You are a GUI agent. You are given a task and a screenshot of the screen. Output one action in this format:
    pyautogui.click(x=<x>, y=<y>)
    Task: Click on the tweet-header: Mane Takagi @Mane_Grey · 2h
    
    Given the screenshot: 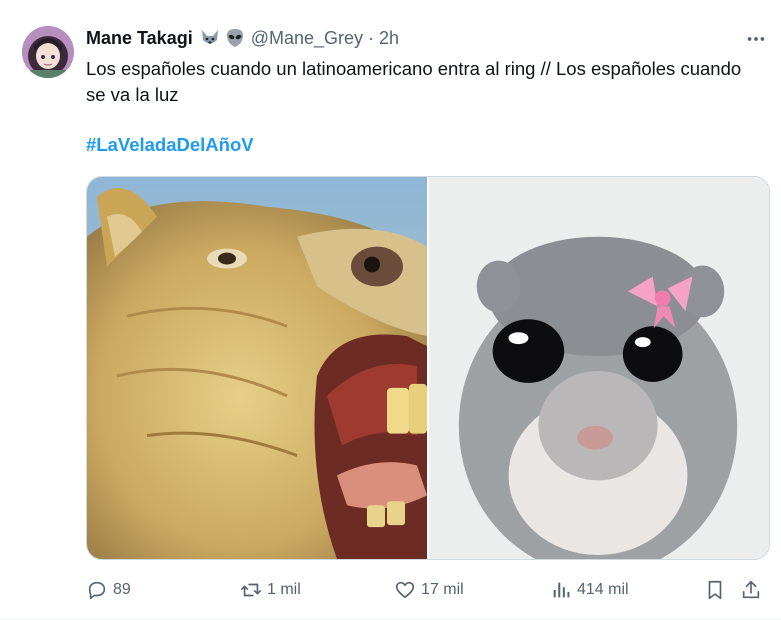 What is the action you would take?
    pyautogui.click(x=242, y=38)
    